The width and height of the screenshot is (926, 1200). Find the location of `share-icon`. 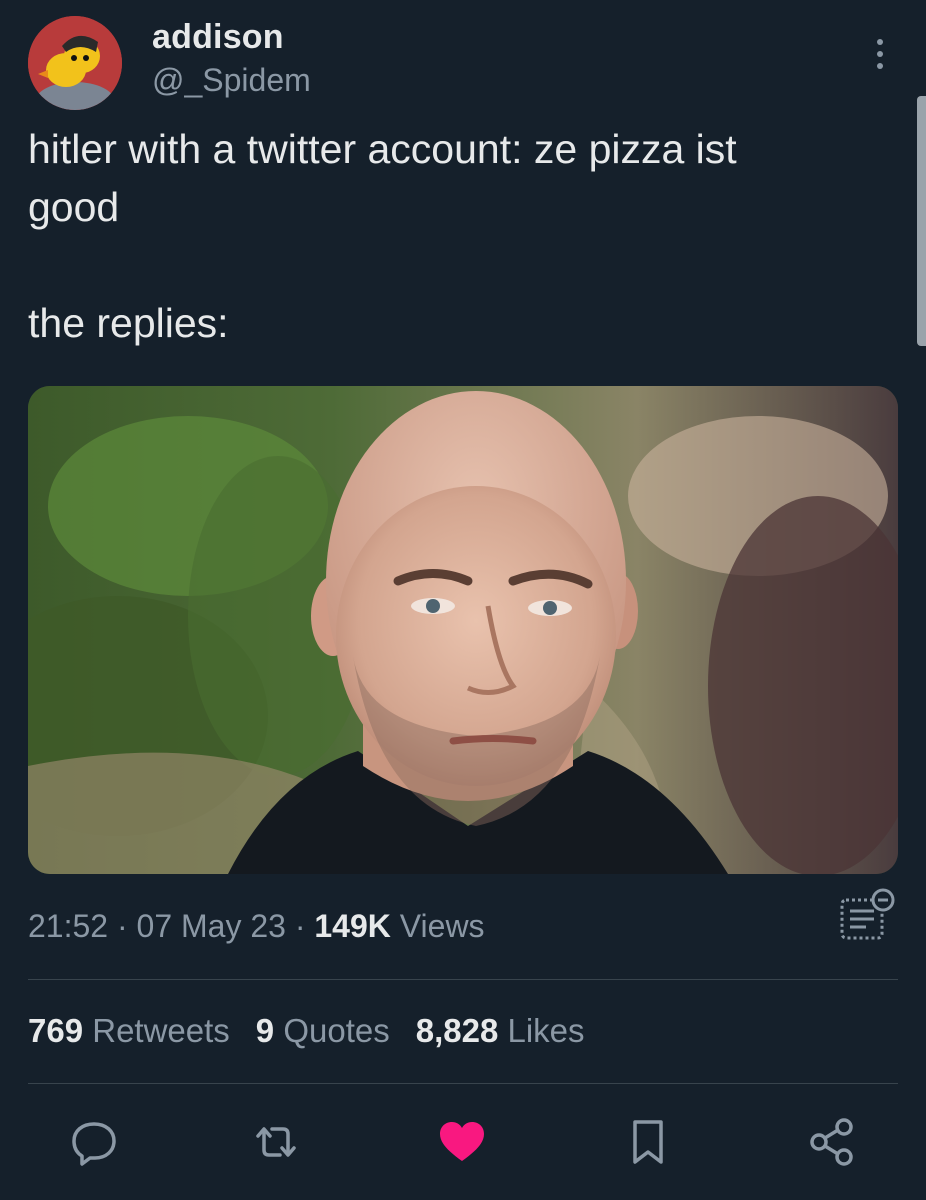

share-icon is located at coordinates (831, 1142).